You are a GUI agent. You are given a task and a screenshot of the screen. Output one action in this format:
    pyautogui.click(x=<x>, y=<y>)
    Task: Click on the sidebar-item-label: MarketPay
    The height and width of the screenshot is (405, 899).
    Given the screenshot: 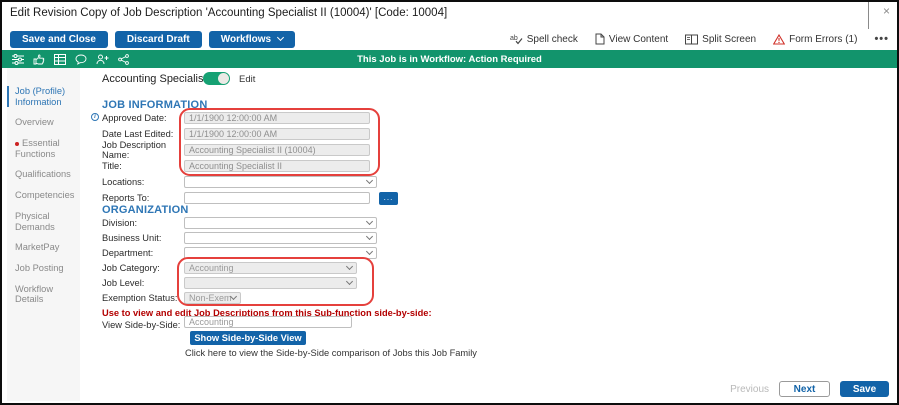 What is the action you would take?
    pyautogui.click(x=37, y=247)
    